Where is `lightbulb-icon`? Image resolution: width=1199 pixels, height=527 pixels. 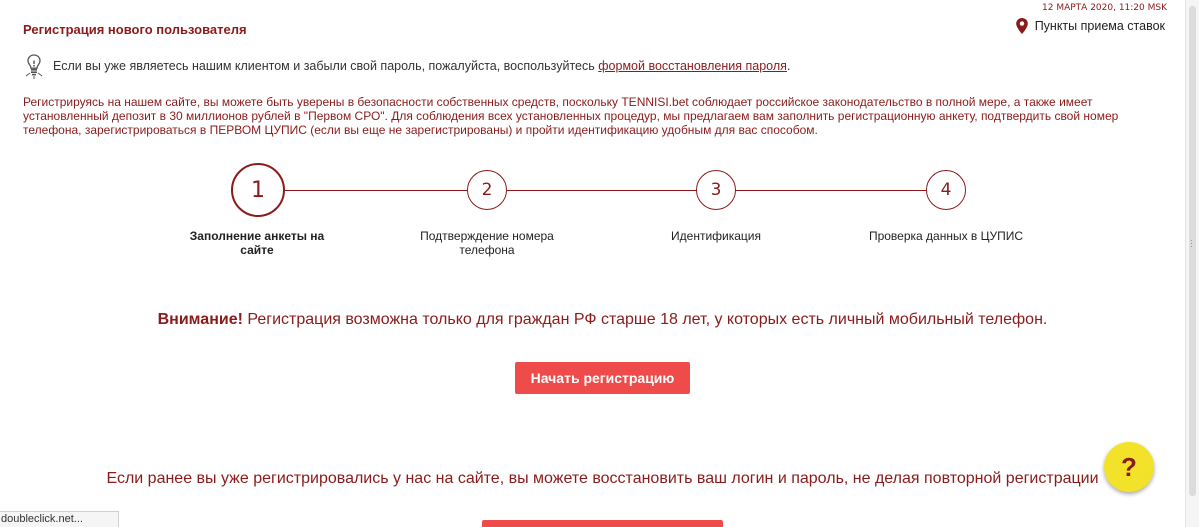 lightbulb-icon is located at coordinates (34, 66).